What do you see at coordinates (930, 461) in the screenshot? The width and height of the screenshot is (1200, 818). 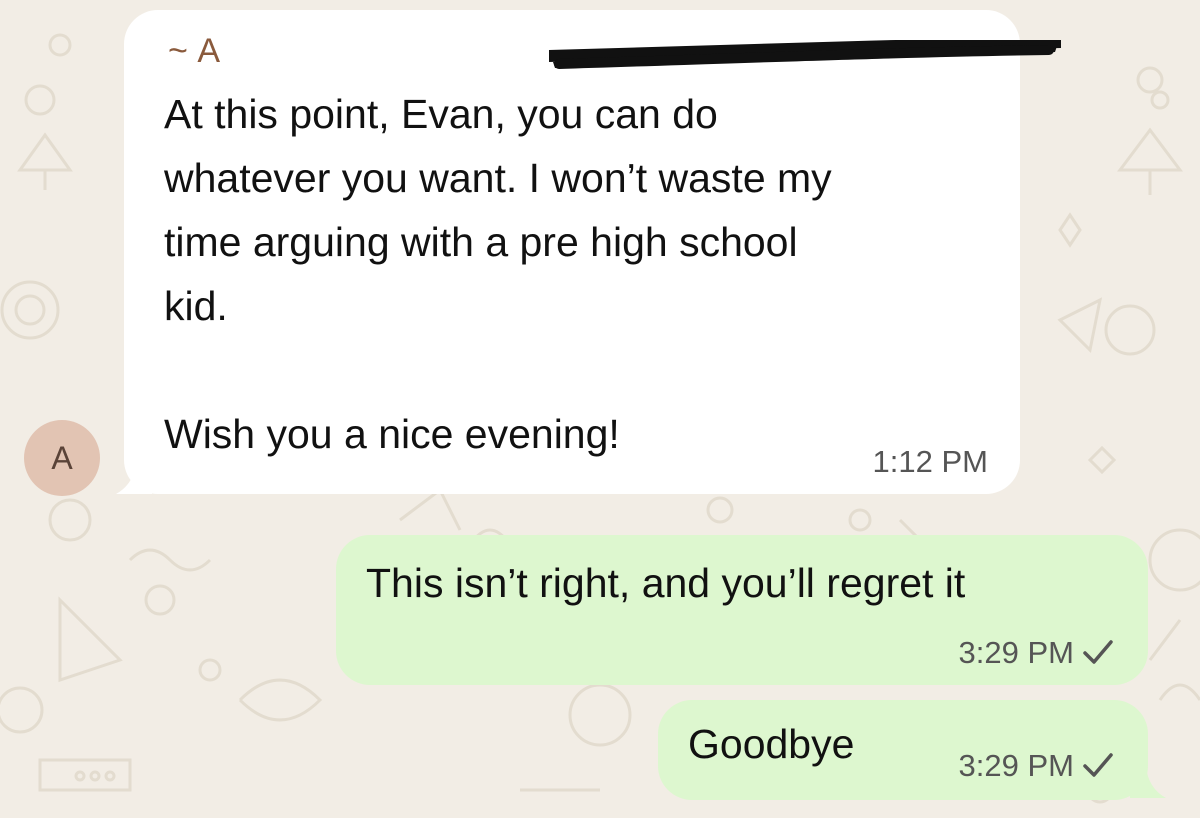 I see `incoming-message-time: 1:12 PM` at bounding box center [930, 461].